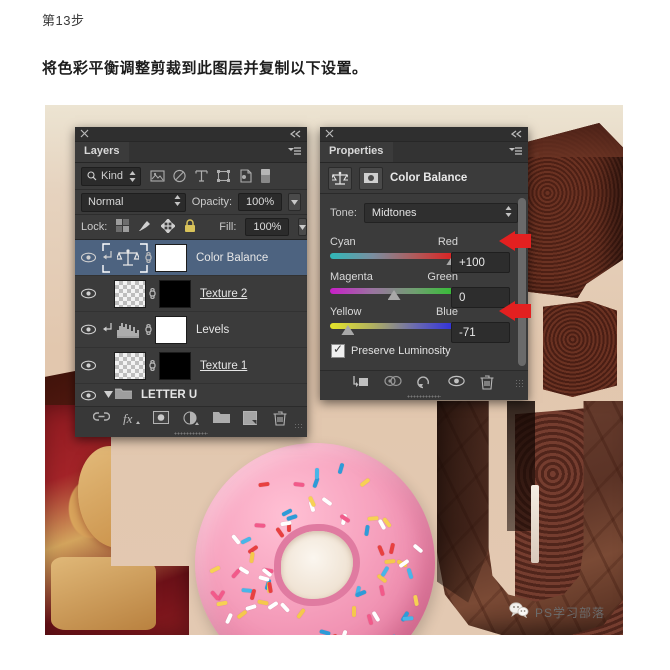 This screenshot has width=670, height=670. I want to click on opacity-value: 100%, so click(260, 202).